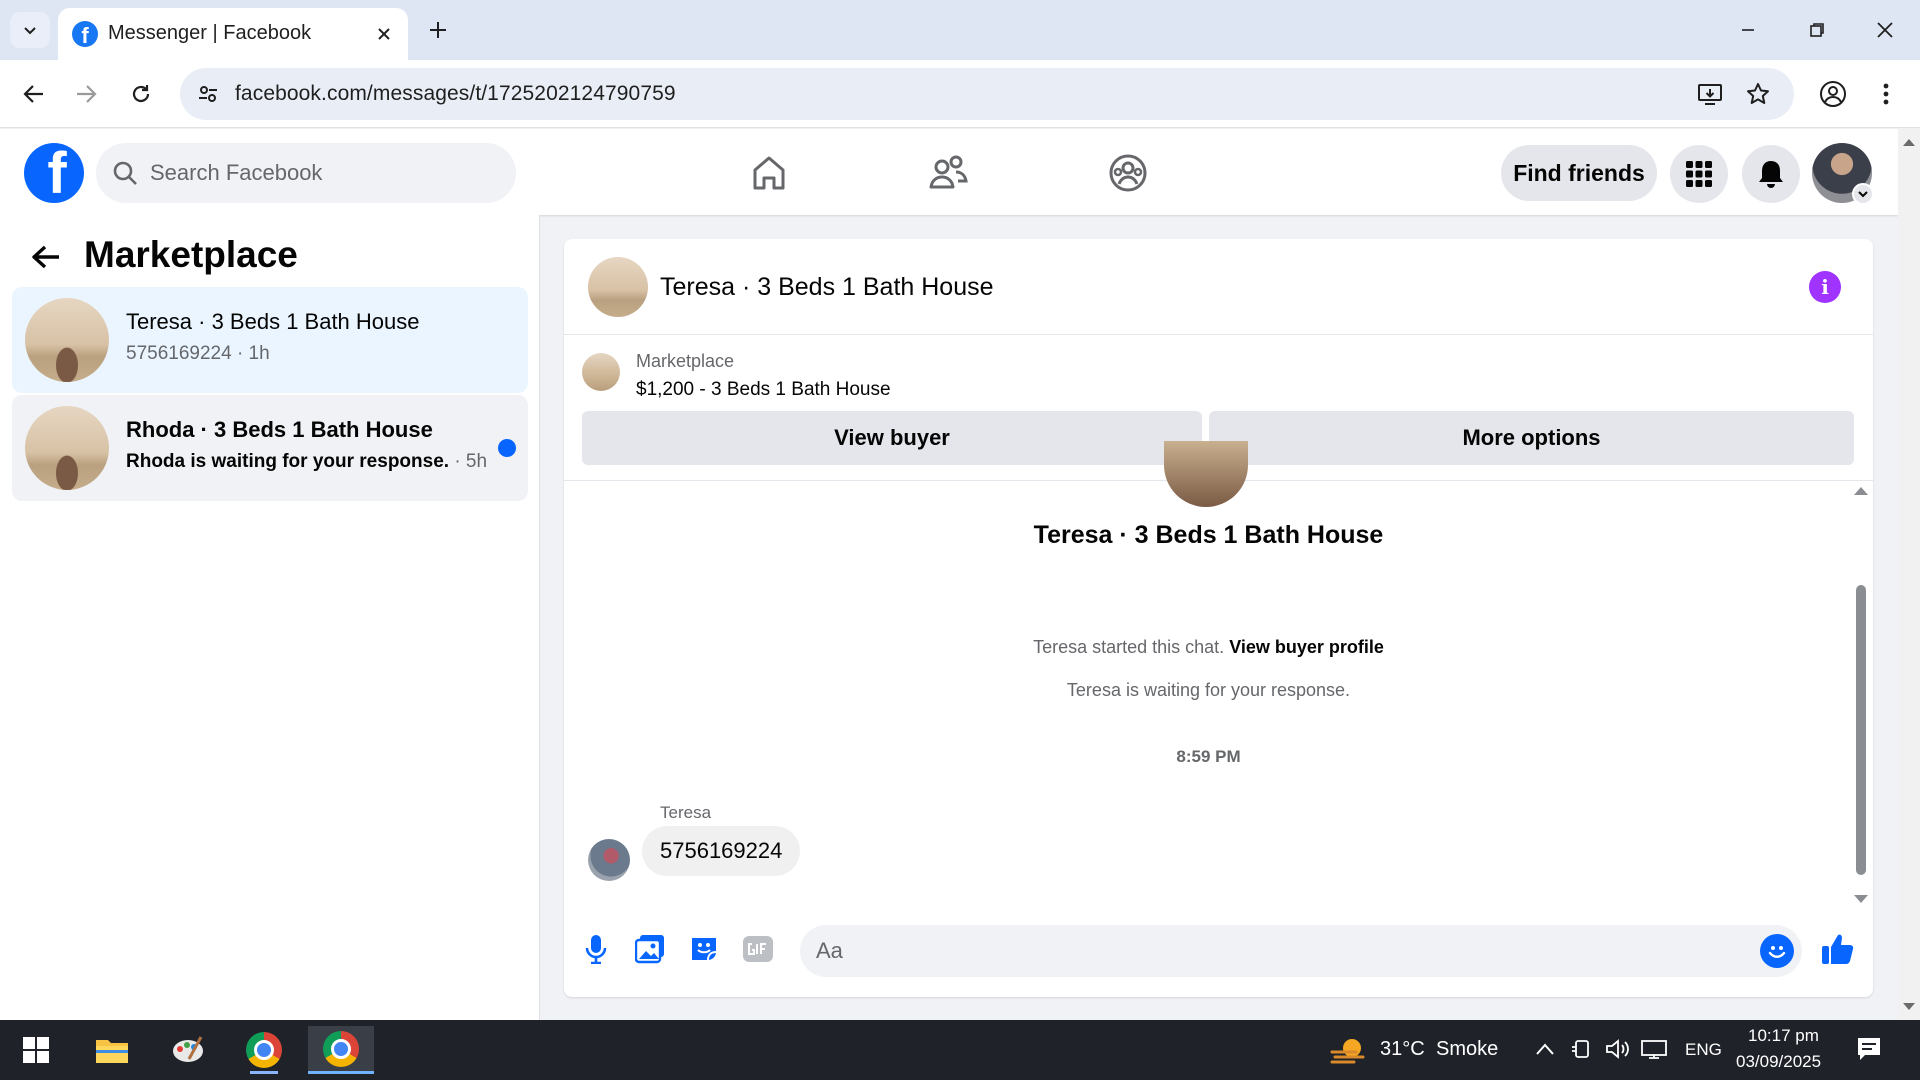 This screenshot has width=1920, height=1080. I want to click on sticker-button, so click(704, 949).